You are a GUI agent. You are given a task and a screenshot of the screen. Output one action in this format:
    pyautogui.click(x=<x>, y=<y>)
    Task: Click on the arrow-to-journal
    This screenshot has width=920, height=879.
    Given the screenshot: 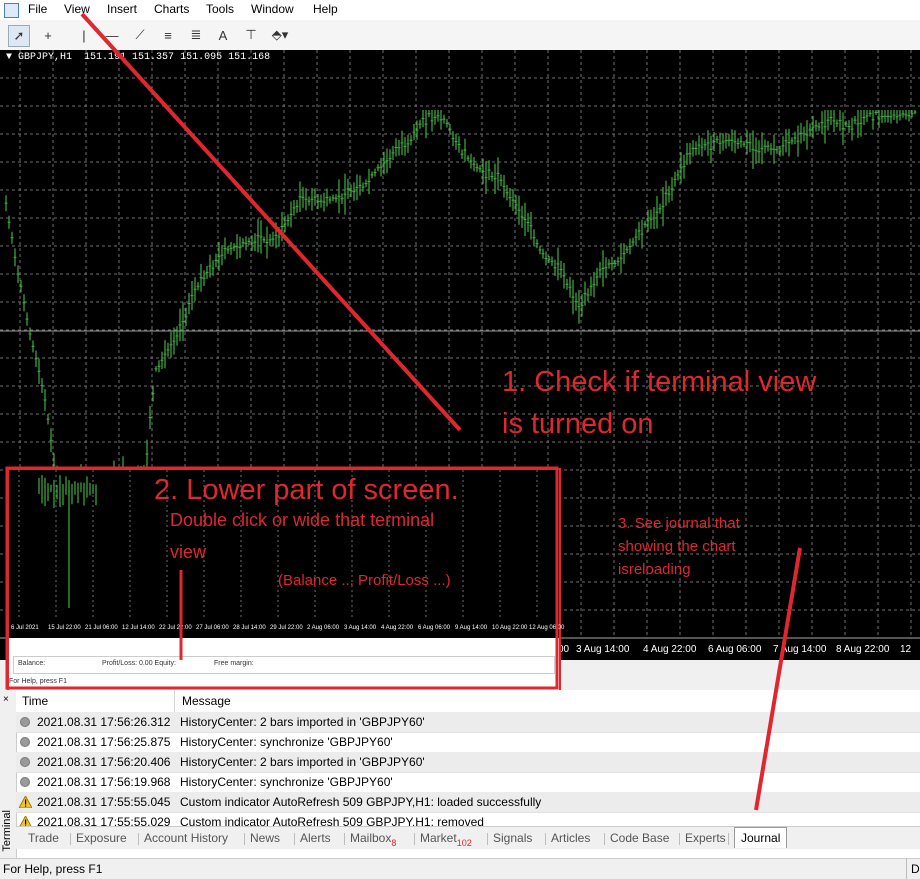 What is the action you would take?
    pyautogui.click(x=778, y=679)
    